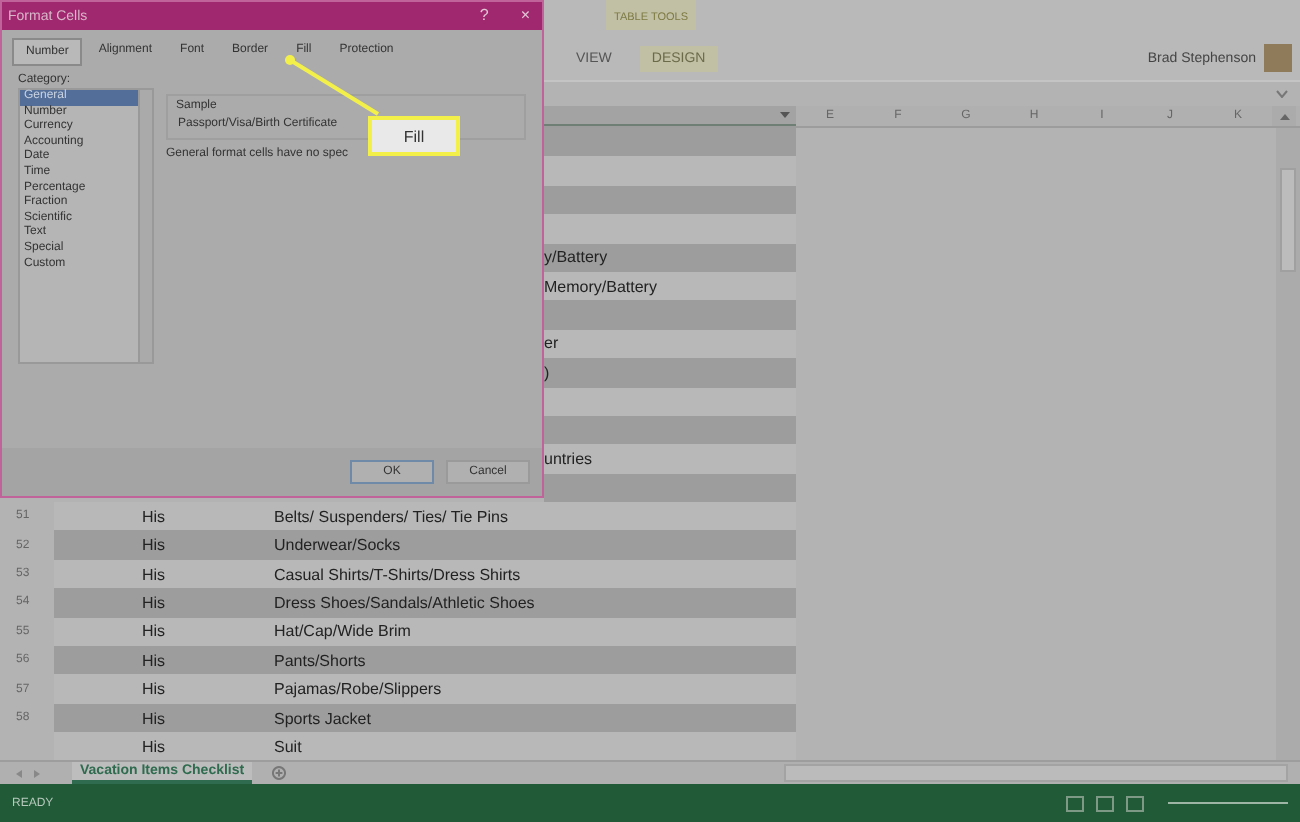 This screenshot has height=822, width=1300. Describe the element at coordinates (547, 372) in the screenshot. I see `table-cell: )` at that location.